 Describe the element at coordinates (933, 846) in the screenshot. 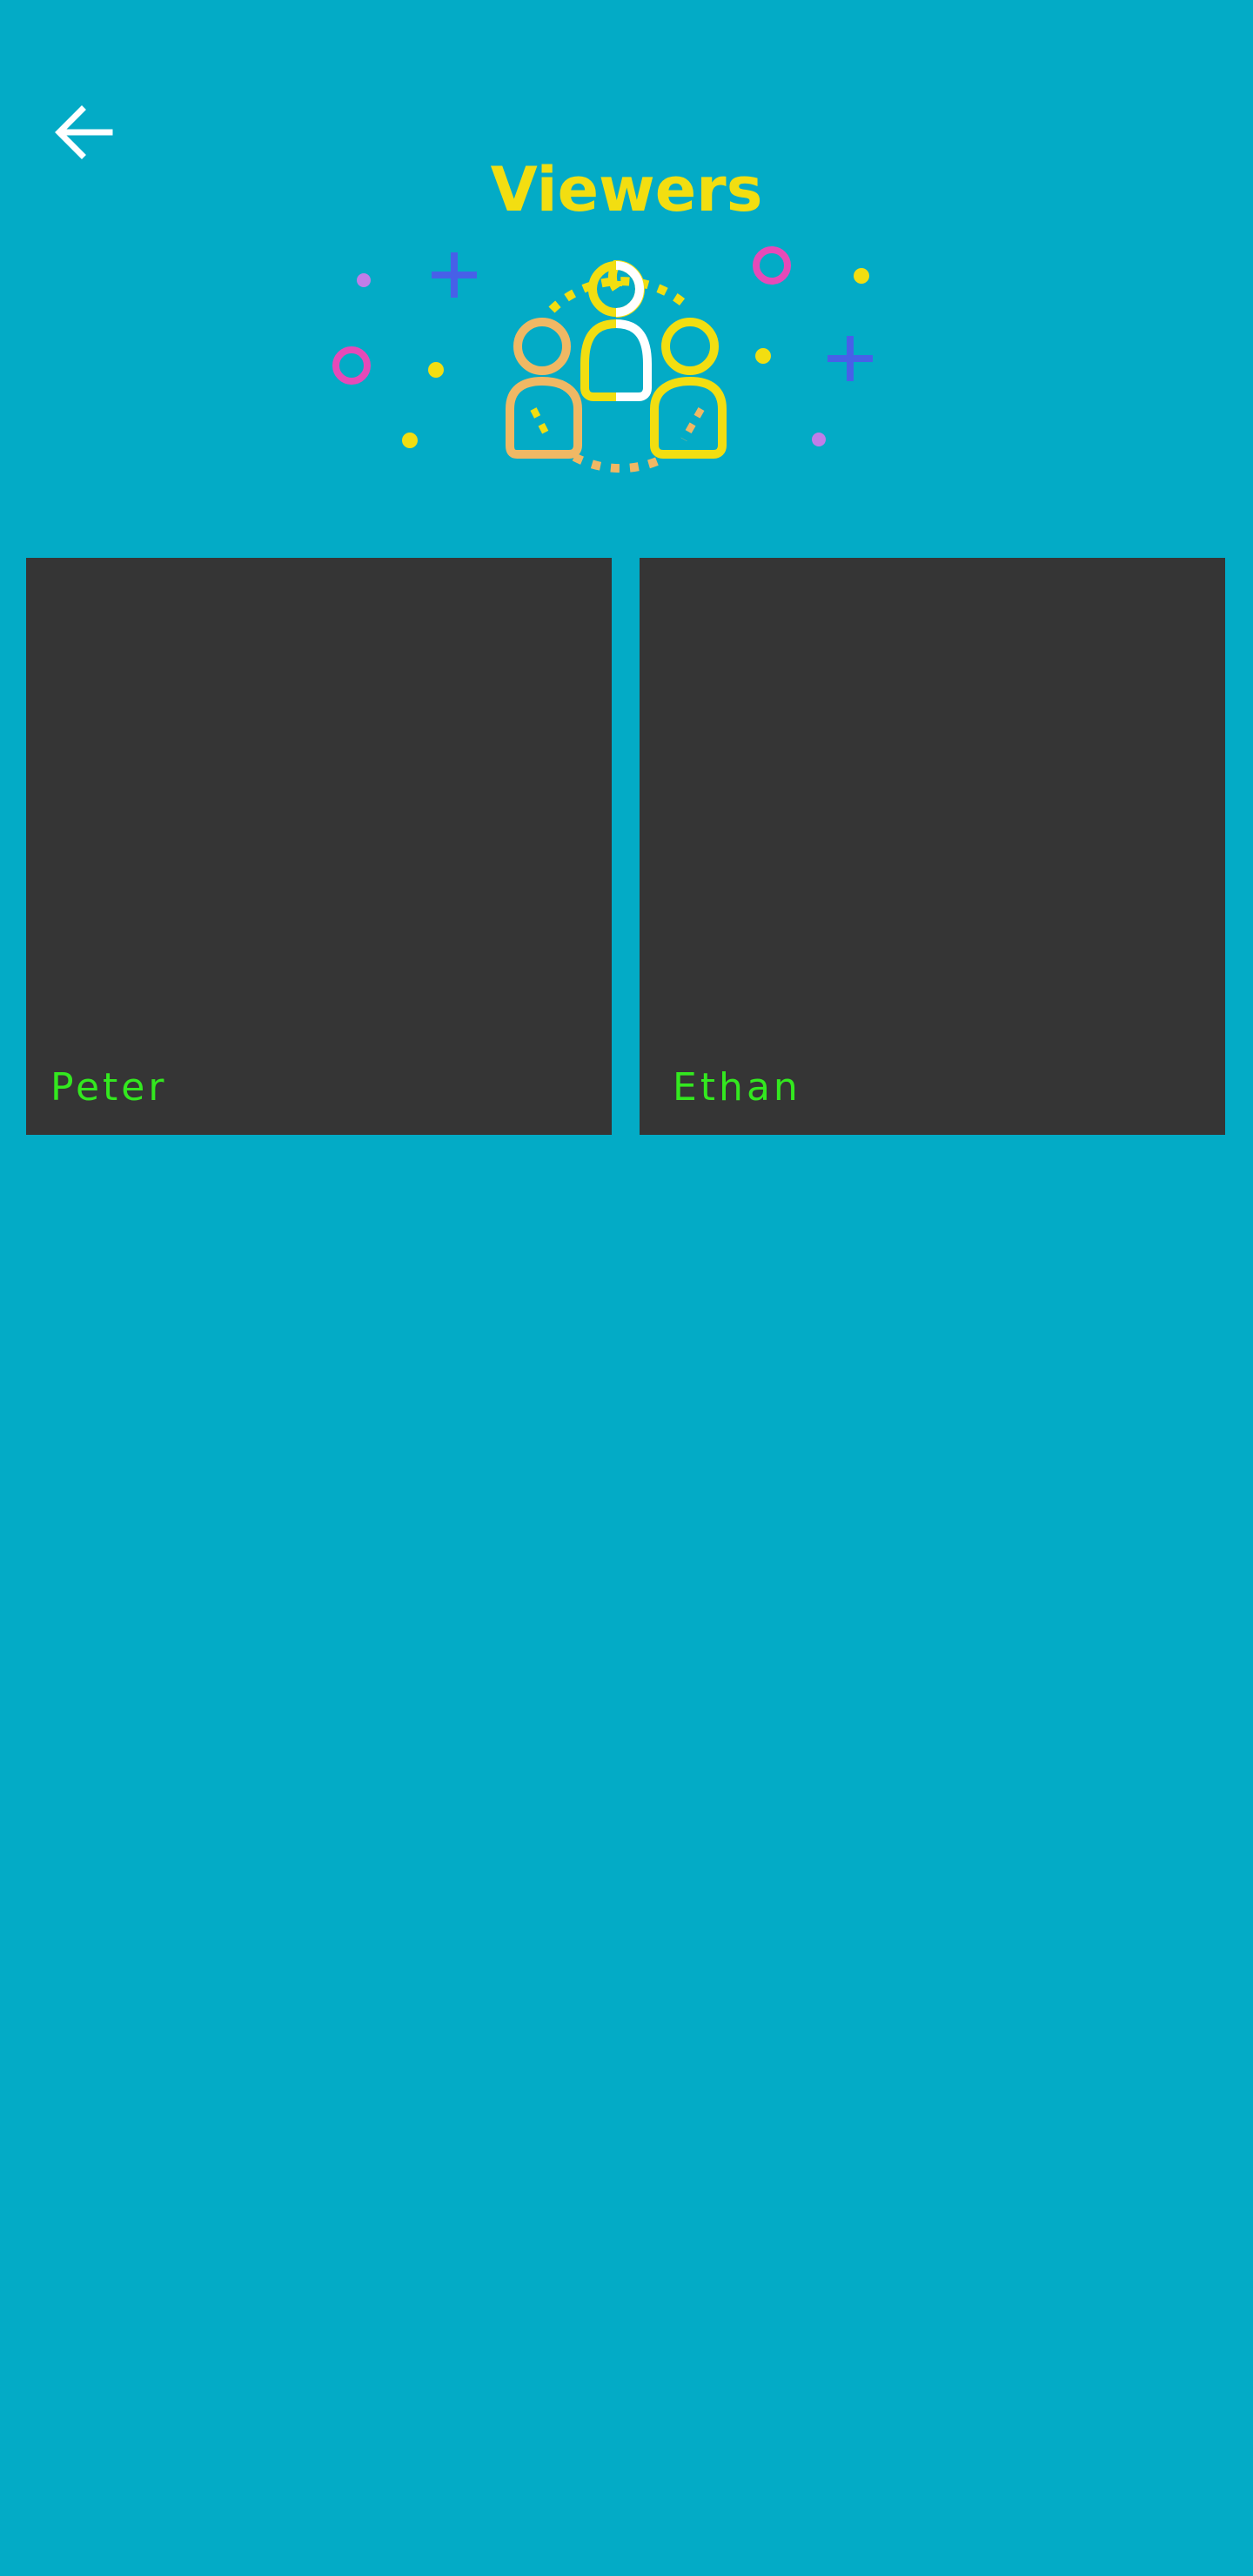

I see `viewer-card-ethan: Ethan` at that location.